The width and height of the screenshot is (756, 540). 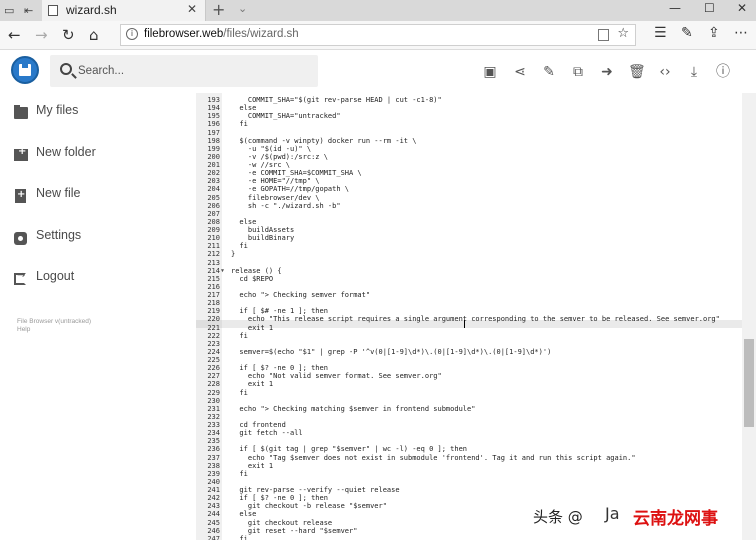 I want to click on search-input, so click(x=193, y=71).